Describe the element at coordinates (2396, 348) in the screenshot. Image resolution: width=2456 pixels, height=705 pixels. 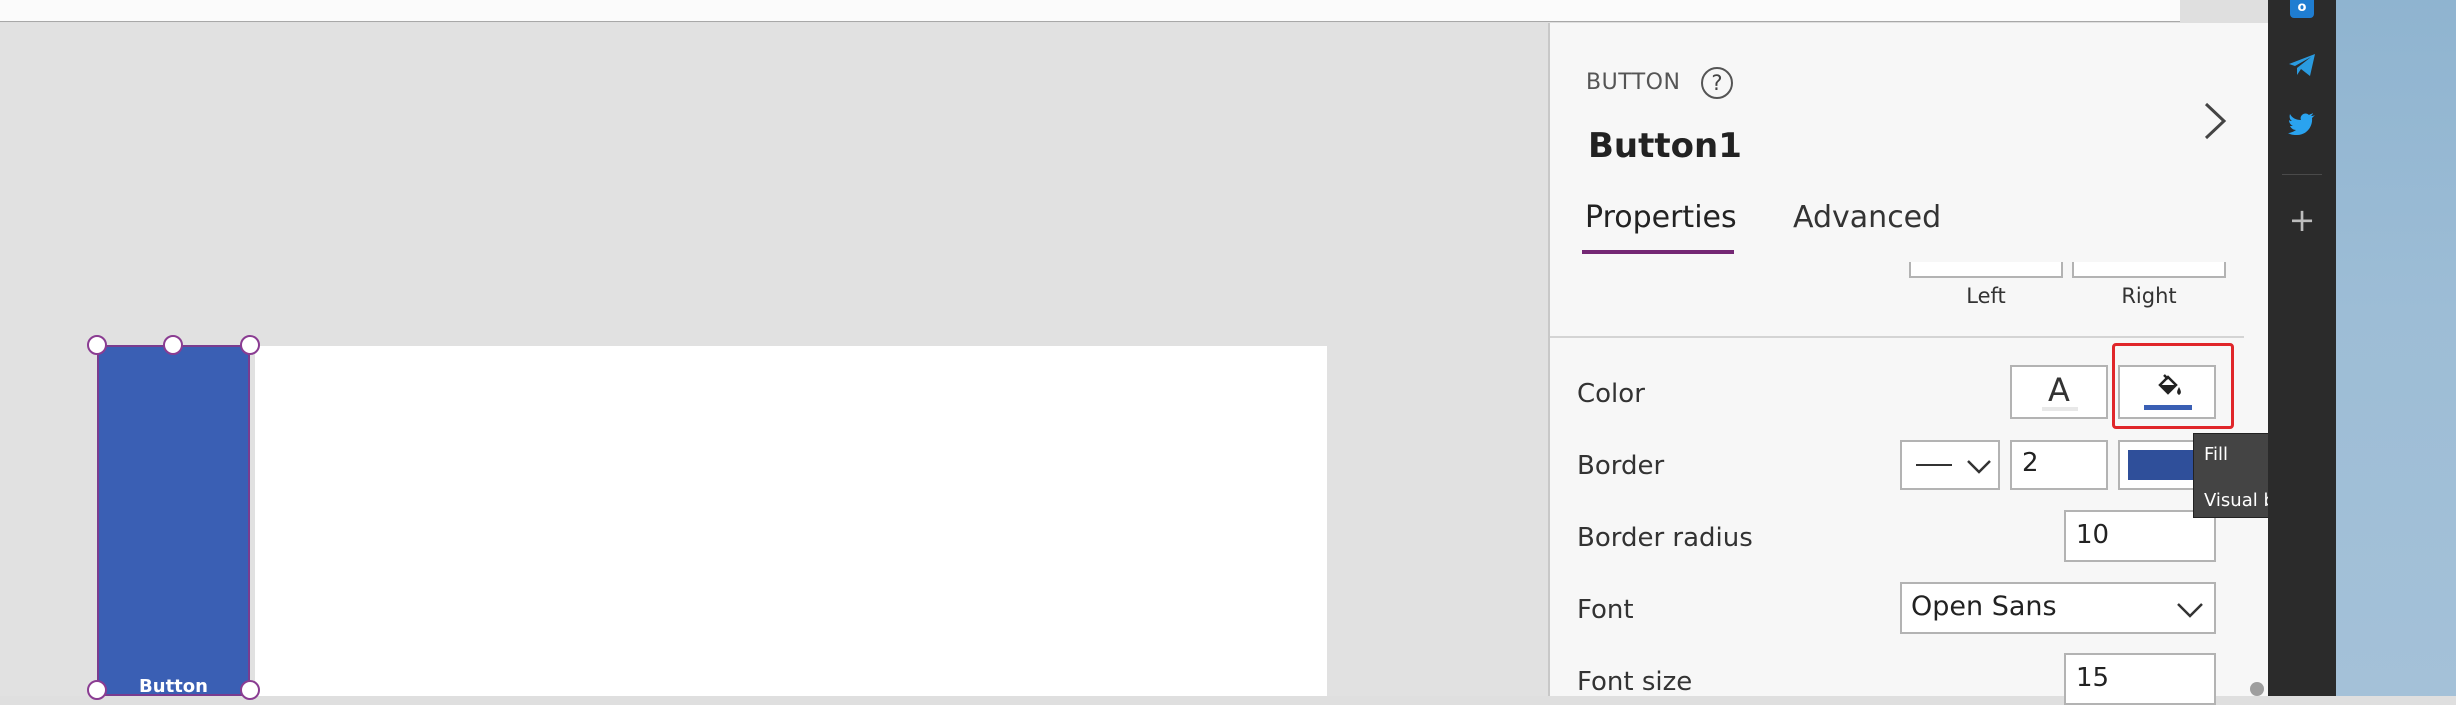
I see `desktop-background` at that location.